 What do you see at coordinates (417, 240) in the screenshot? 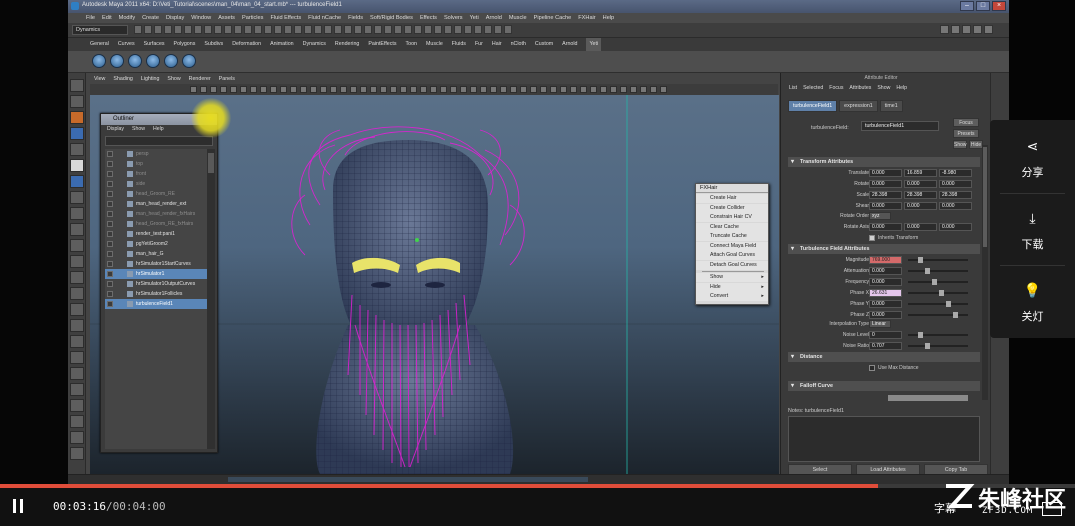
I see `field-manipulator` at bounding box center [417, 240].